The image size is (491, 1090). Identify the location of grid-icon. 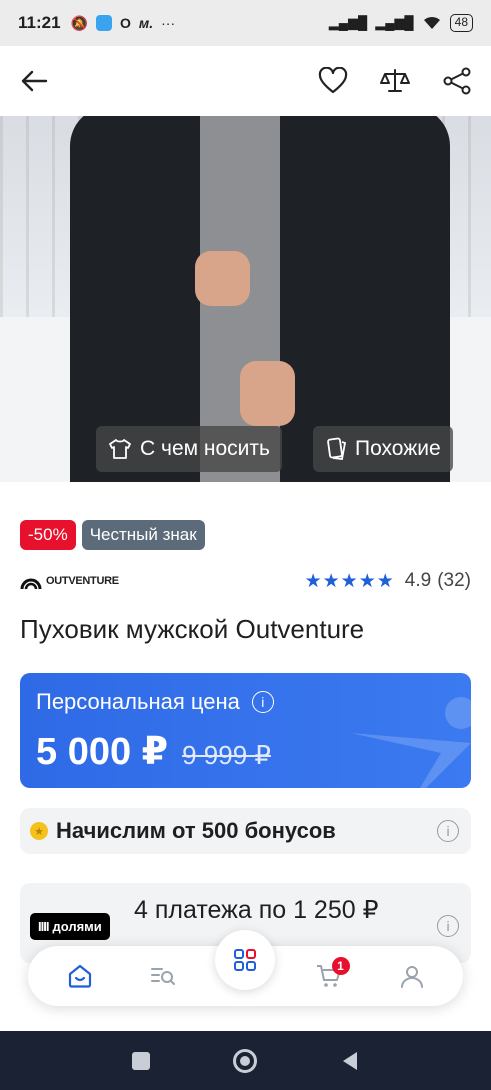
(245, 960).